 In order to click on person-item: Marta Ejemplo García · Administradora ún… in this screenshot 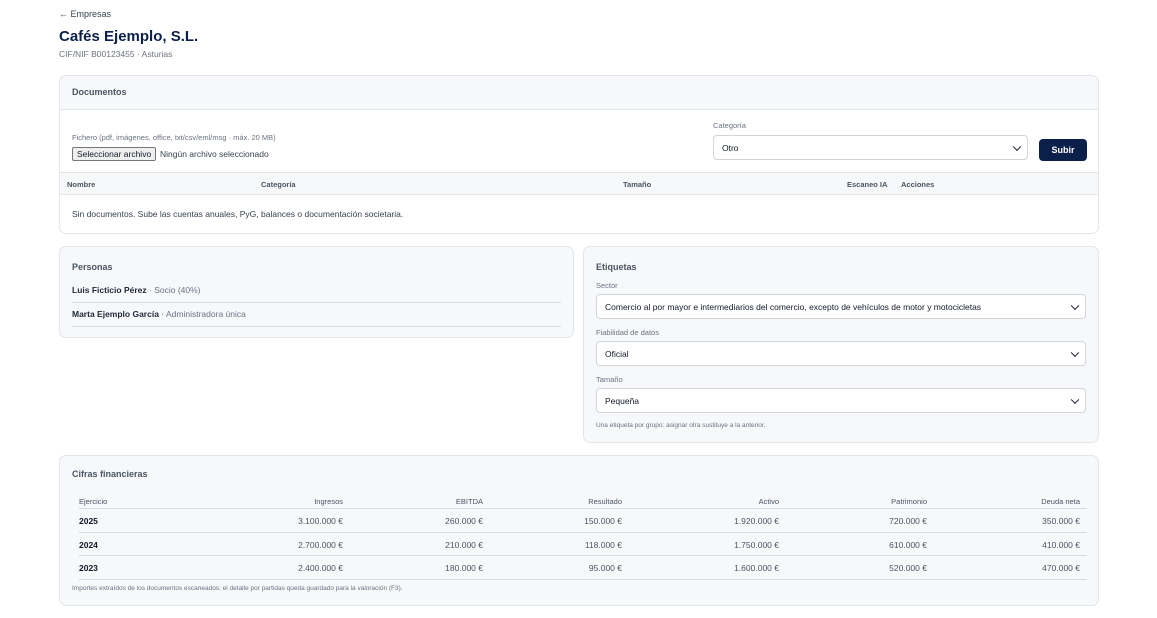, I will do `click(316, 315)`.